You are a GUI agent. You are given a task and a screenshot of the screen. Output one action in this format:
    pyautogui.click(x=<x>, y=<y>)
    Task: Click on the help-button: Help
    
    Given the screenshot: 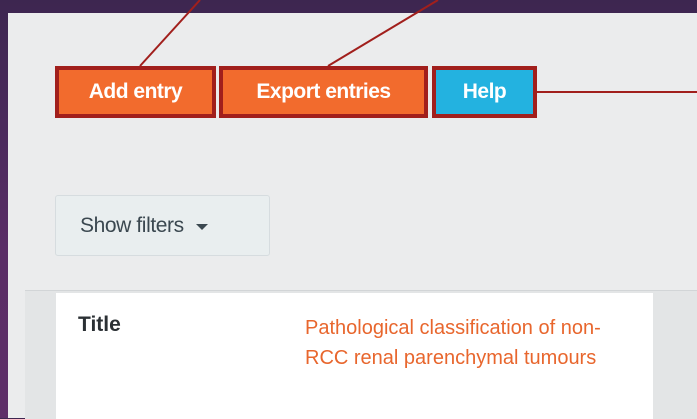 What is the action you would take?
    pyautogui.click(x=484, y=92)
    